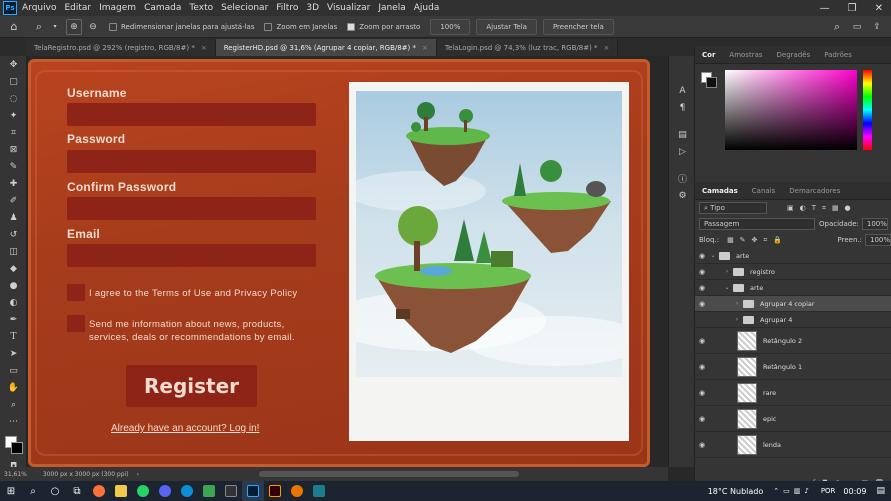 Image resolution: width=891 pixels, height=501 pixels. I want to click on file-explorer-icon, so click(121, 491).